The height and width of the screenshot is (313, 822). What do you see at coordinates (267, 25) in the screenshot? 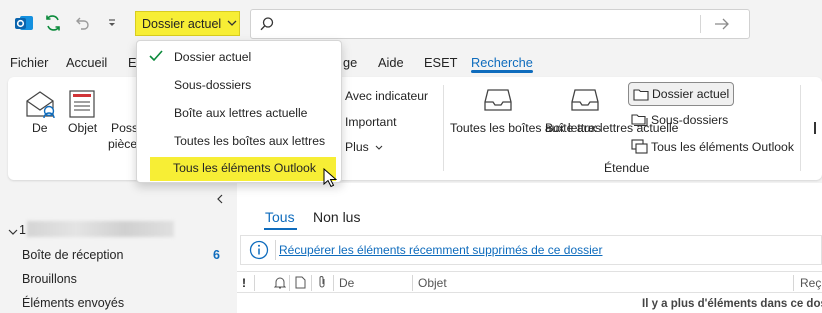
I see `search-icon` at bounding box center [267, 25].